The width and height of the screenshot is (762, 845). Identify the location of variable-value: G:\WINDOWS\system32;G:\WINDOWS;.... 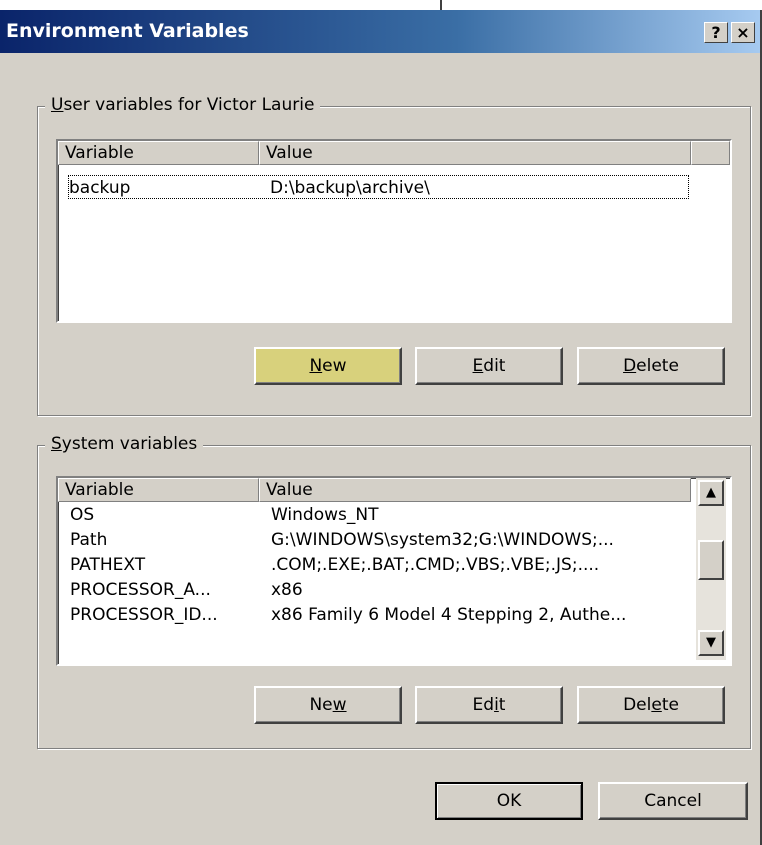
(442, 540).